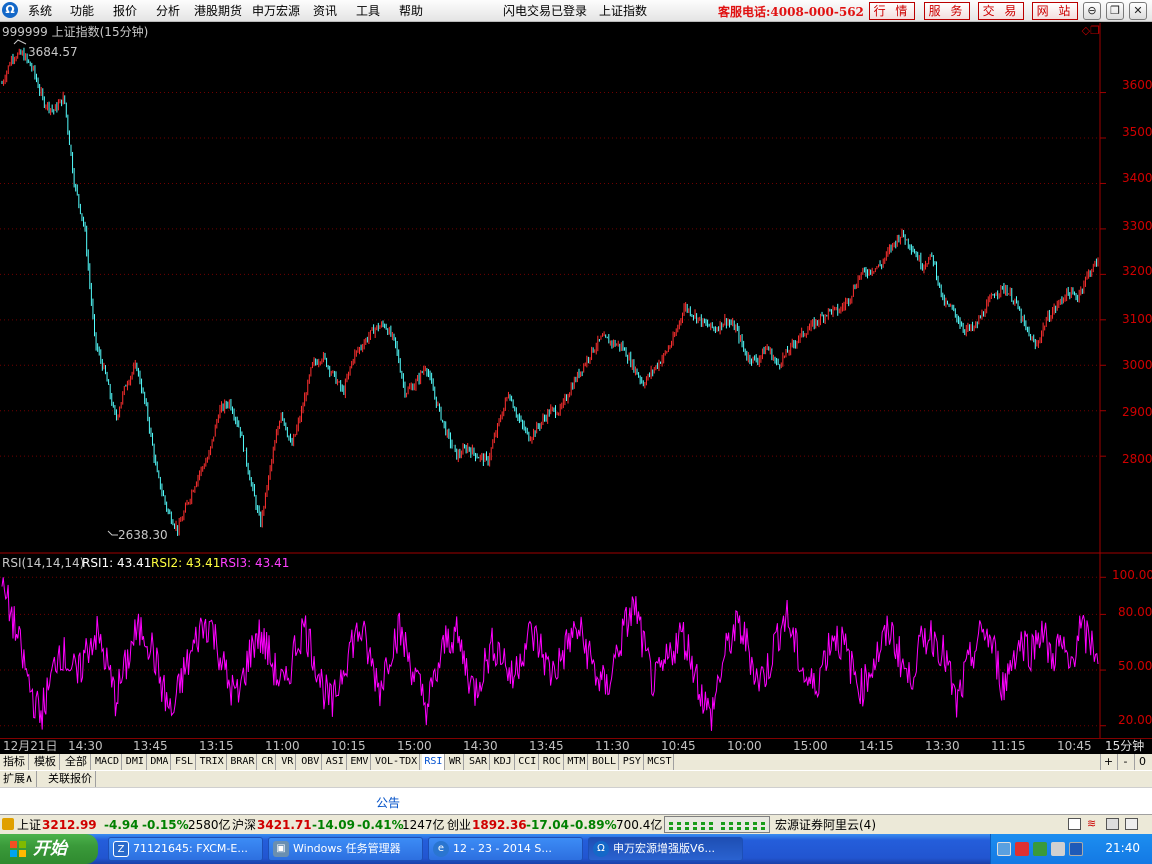 The width and height of the screenshot is (1152, 864). Describe the element at coordinates (216, 746) in the screenshot. I see `time-tick: 13:15` at that location.